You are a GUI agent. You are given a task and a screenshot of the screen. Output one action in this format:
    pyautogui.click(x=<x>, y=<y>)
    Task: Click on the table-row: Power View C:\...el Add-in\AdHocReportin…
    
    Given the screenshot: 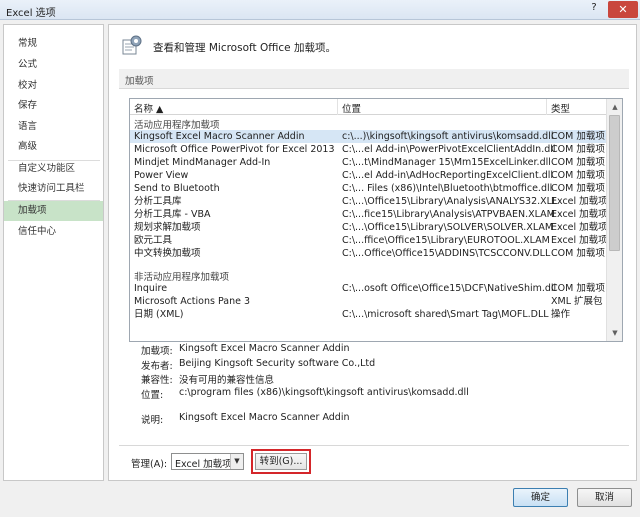 What is the action you would take?
    pyautogui.click(x=368, y=175)
    